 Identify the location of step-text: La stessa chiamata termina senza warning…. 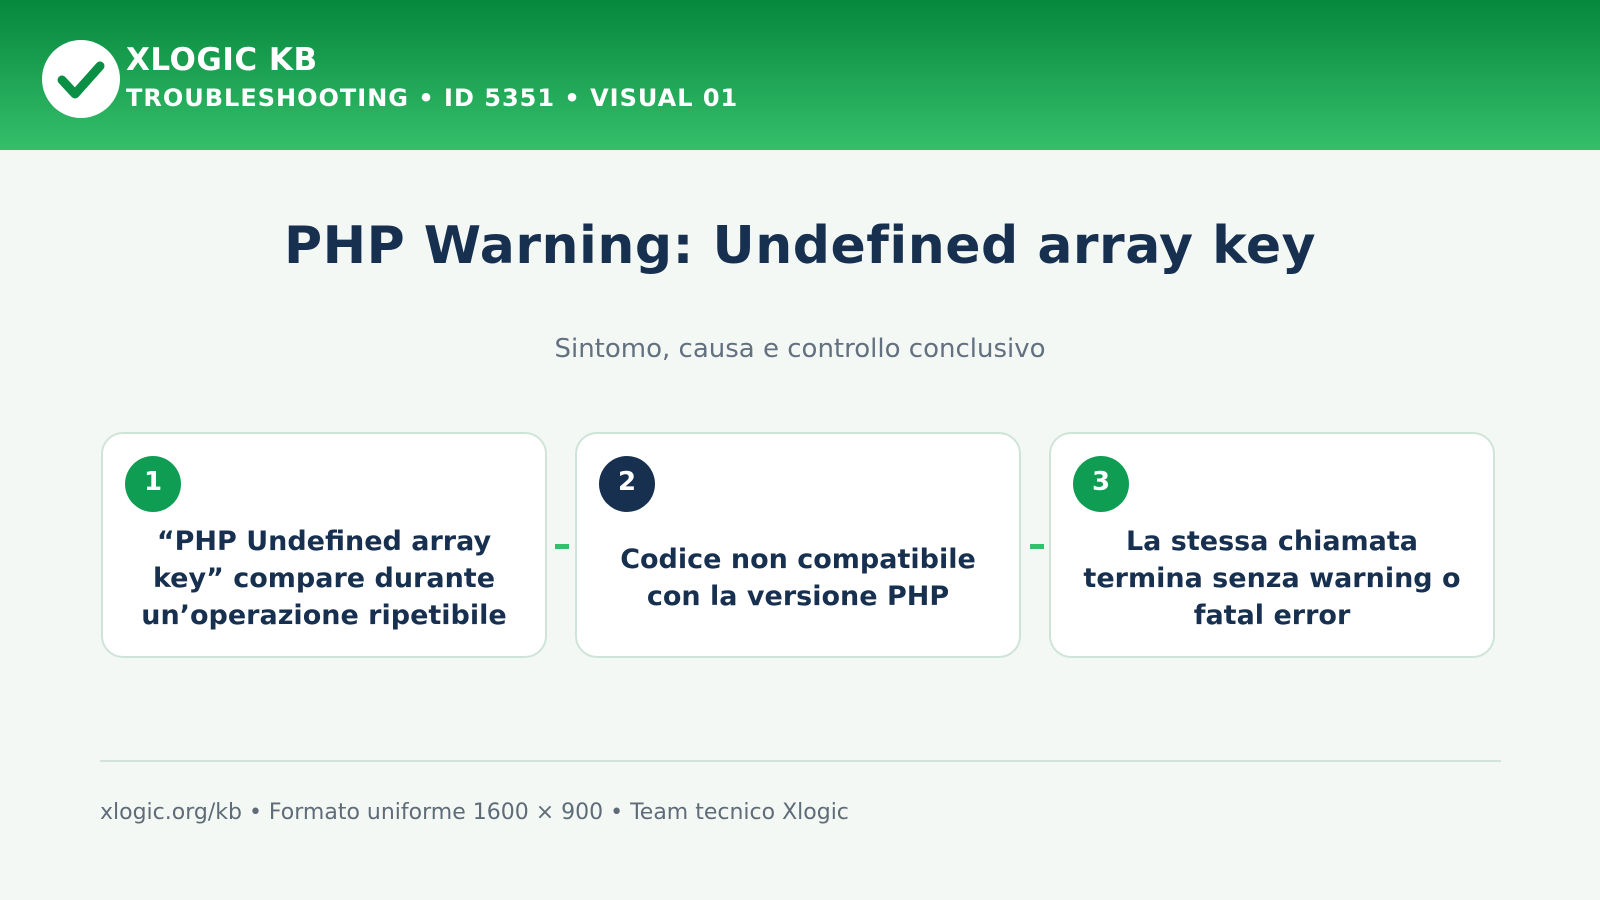
(1272, 578).